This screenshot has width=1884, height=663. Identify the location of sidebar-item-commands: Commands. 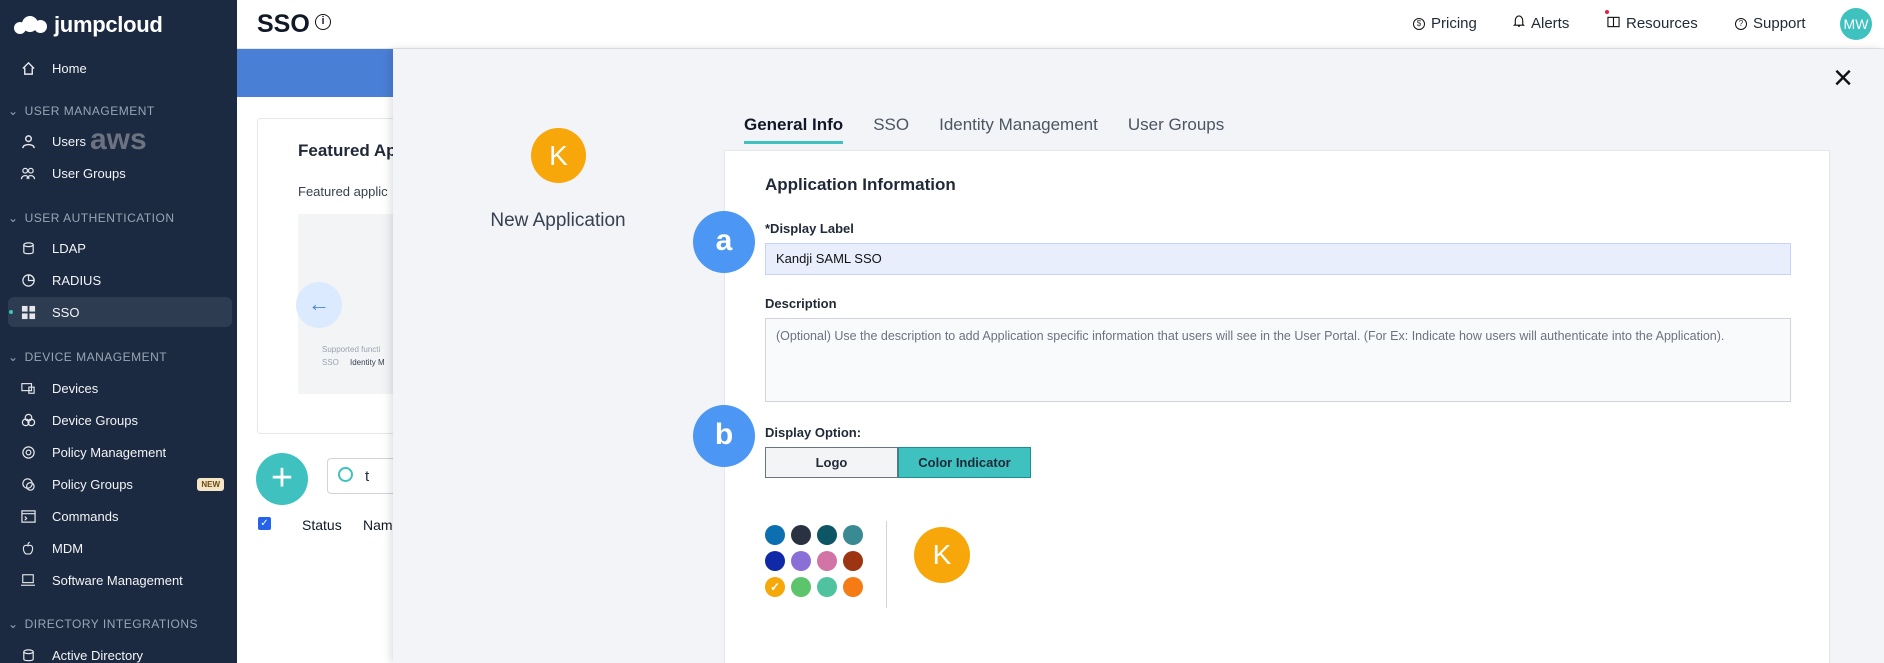
(120, 516).